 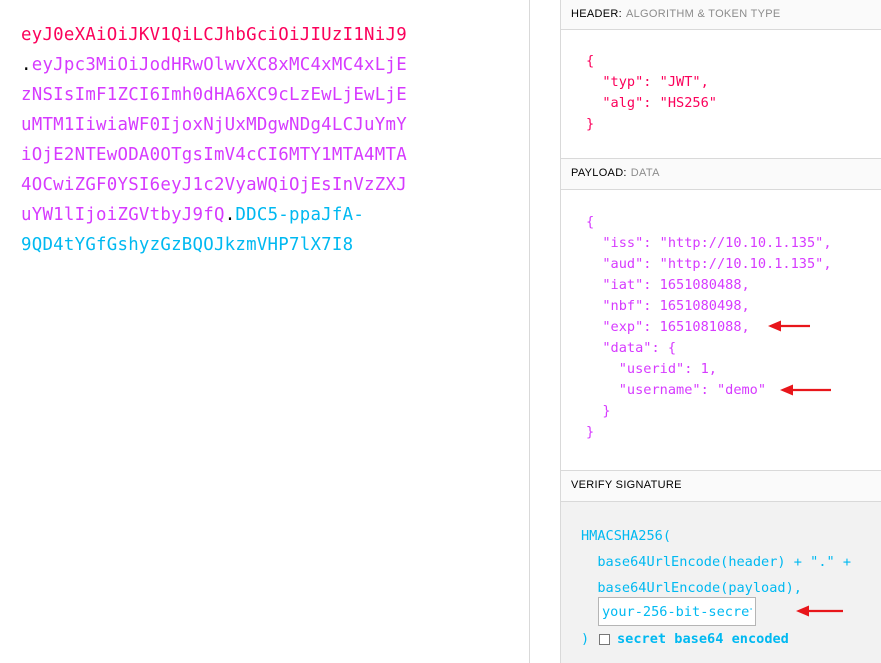 I want to click on secret-base64-label: secret base64 encoded, so click(x=703, y=639).